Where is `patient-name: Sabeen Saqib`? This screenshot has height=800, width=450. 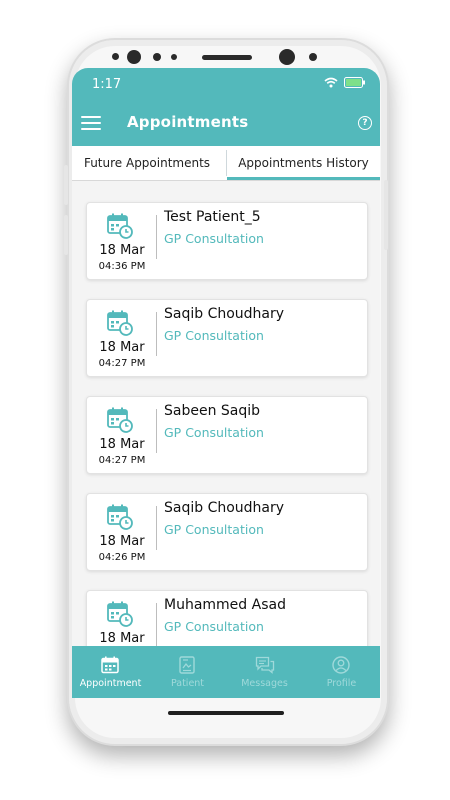
patient-name: Sabeen Saqib is located at coordinates (212, 411).